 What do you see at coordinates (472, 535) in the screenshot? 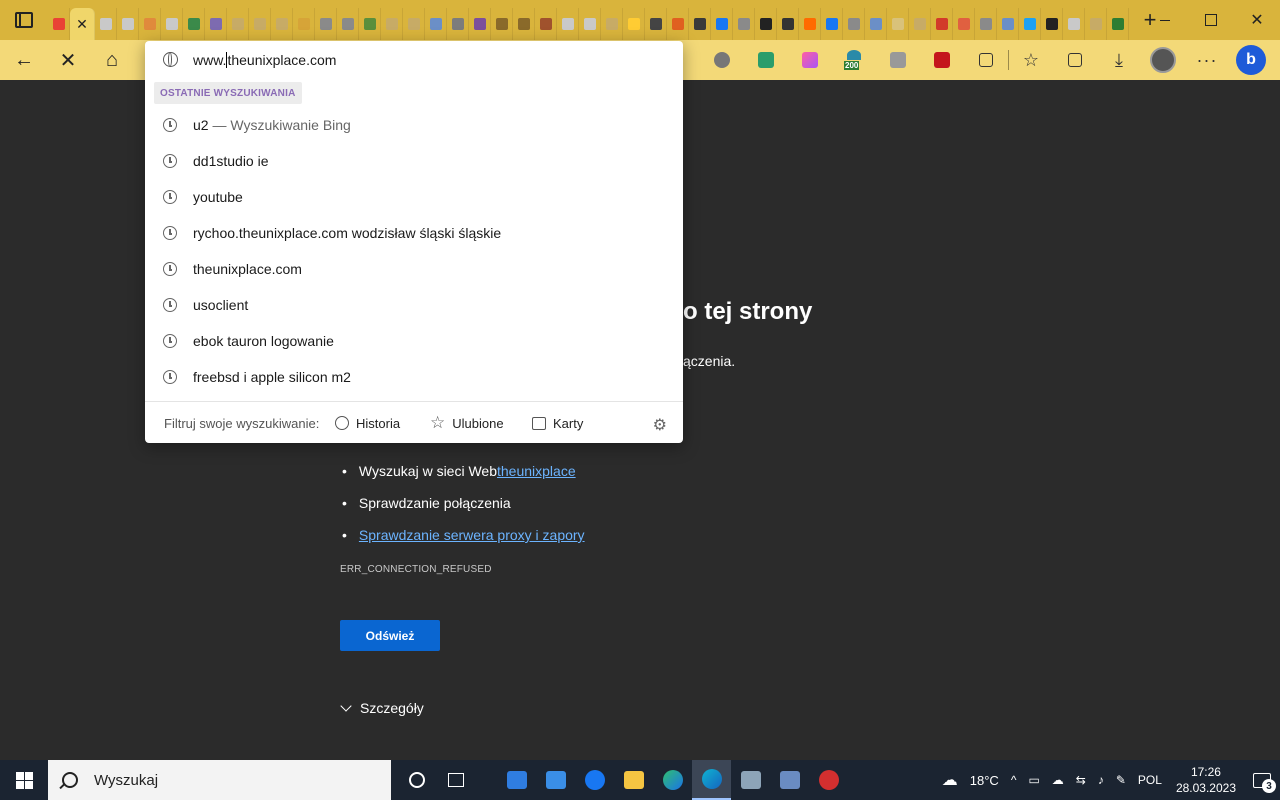
I see `proxy-firewall-link: Sprawdzanie serwera proxy i zapory` at bounding box center [472, 535].